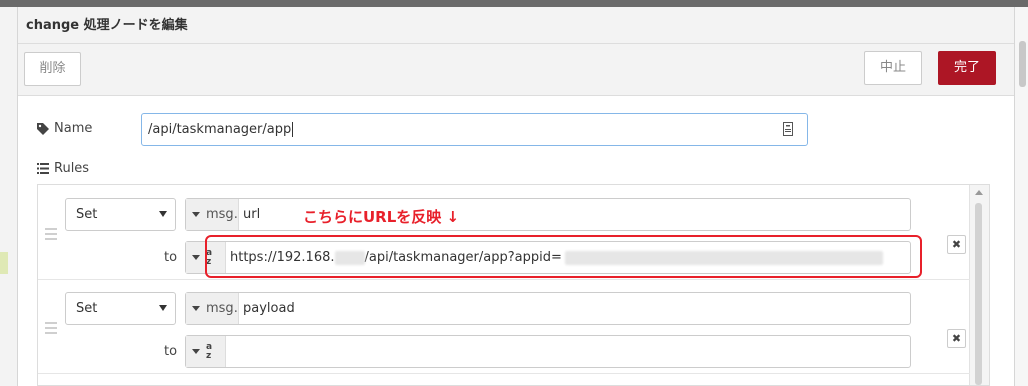 The image size is (1028, 386). What do you see at coordinates (1022, 64) in the screenshot?
I see `right-scrollbar-thumb` at bounding box center [1022, 64].